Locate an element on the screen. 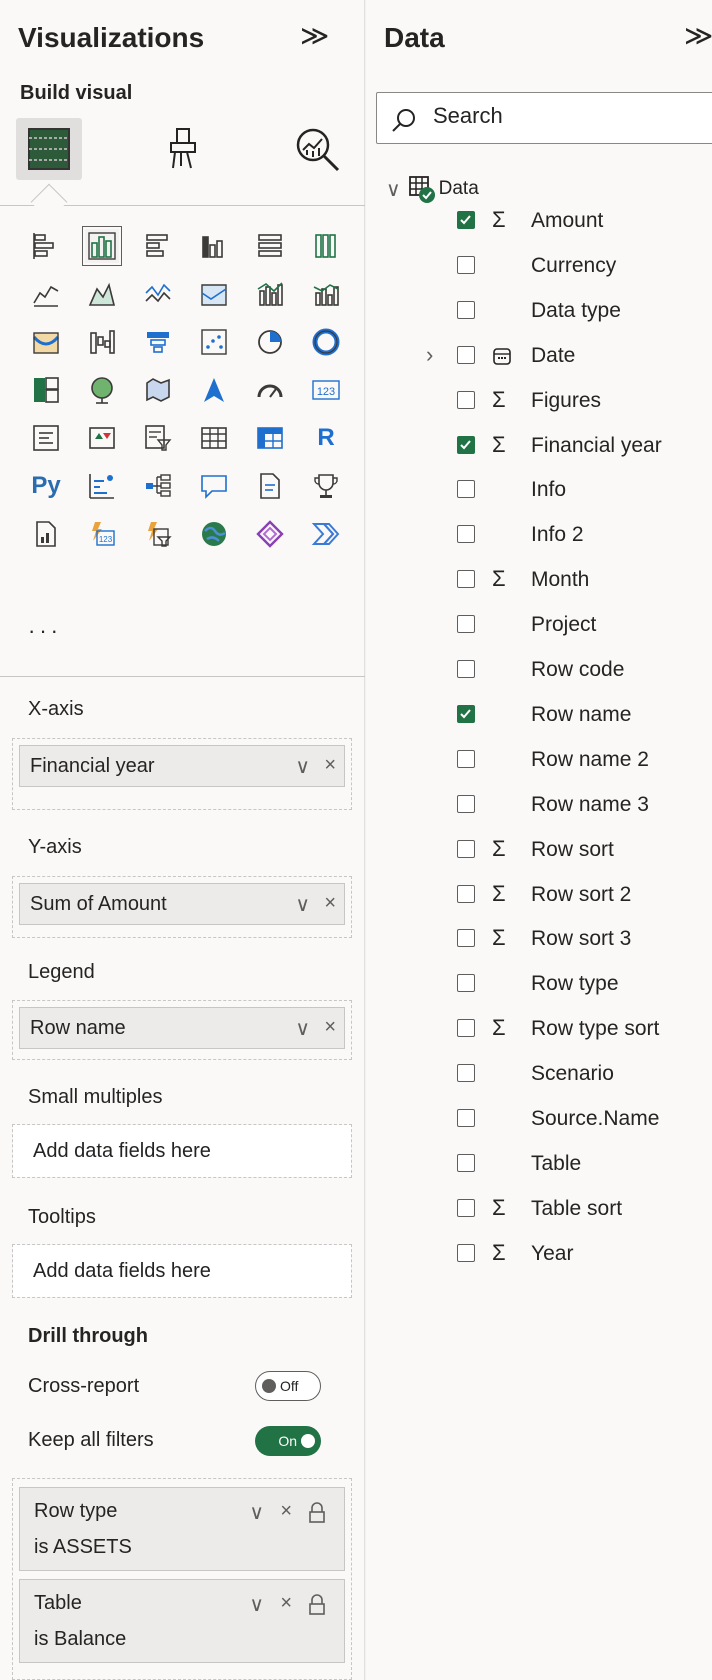 The width and height of the screenshot is (712, 1680). field-item: Σ Financial year is located at coordinates (539, 446).